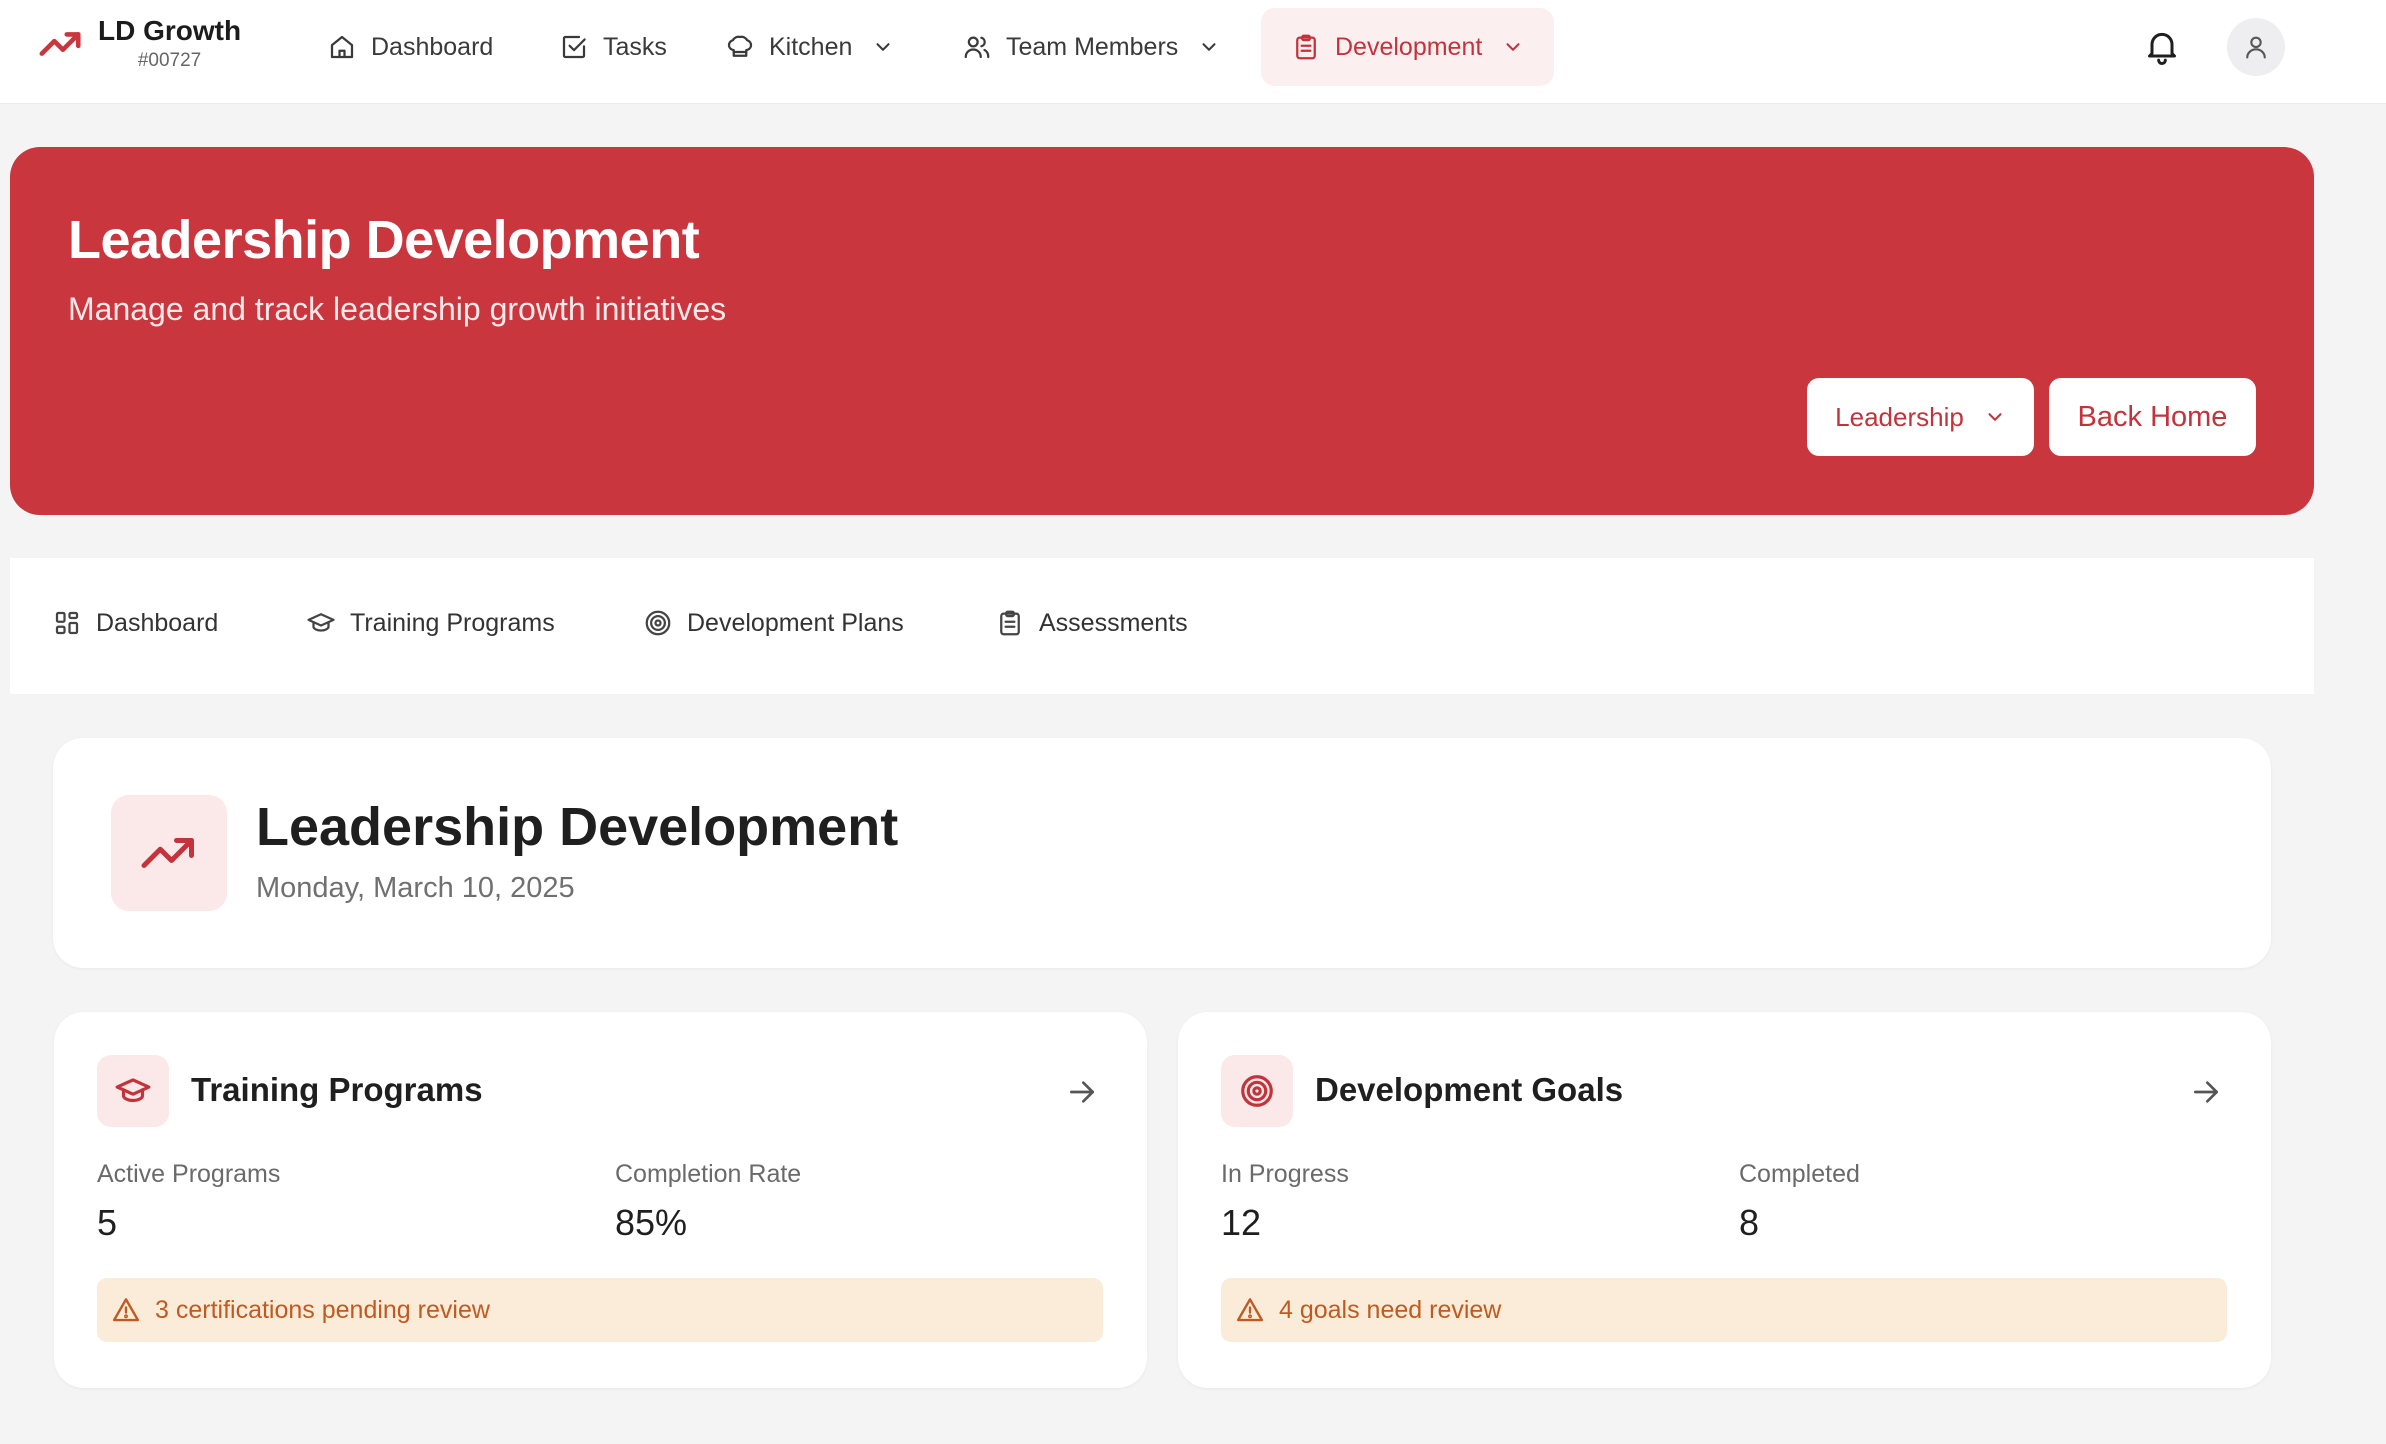  Describe the element at coordinates (1390, 1309) in the screenshot. I see `alert-text: 4 goals need review` at that location.